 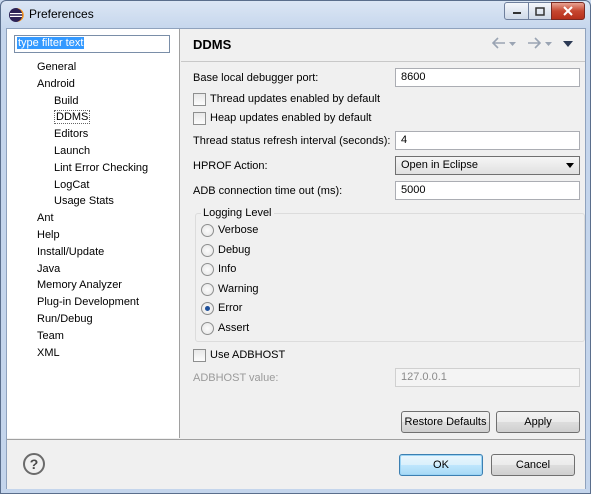 I want to click on heap-updates-checkbox, so click(x=199, y=118).